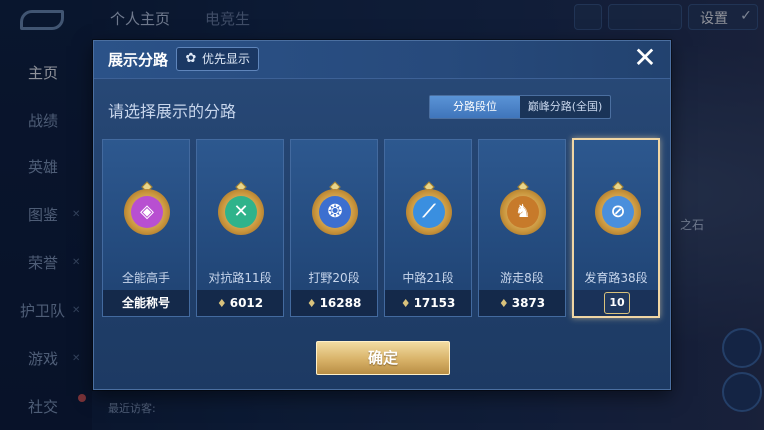  Describe the element at coordinates (616, 278) in the screenshot. I see `route-name: 发育路38段` at that location.